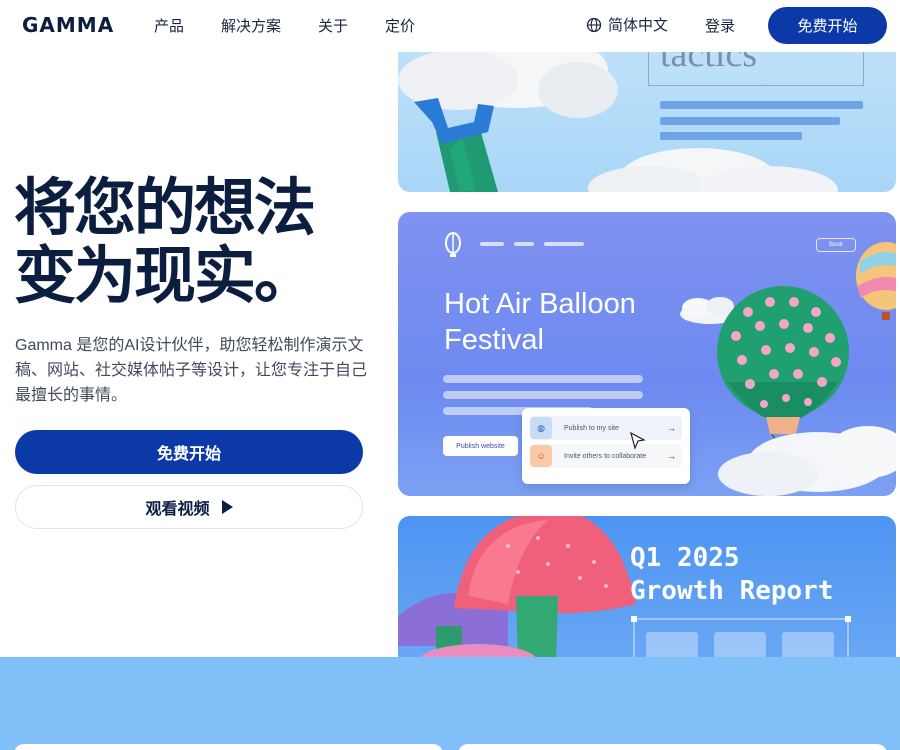 Image resolution: width=900 pixels, height=750 pixels. What do you see at coordinates (450, 703) in the screenshot?
I see `features-band` at bounding box center [450, 703].